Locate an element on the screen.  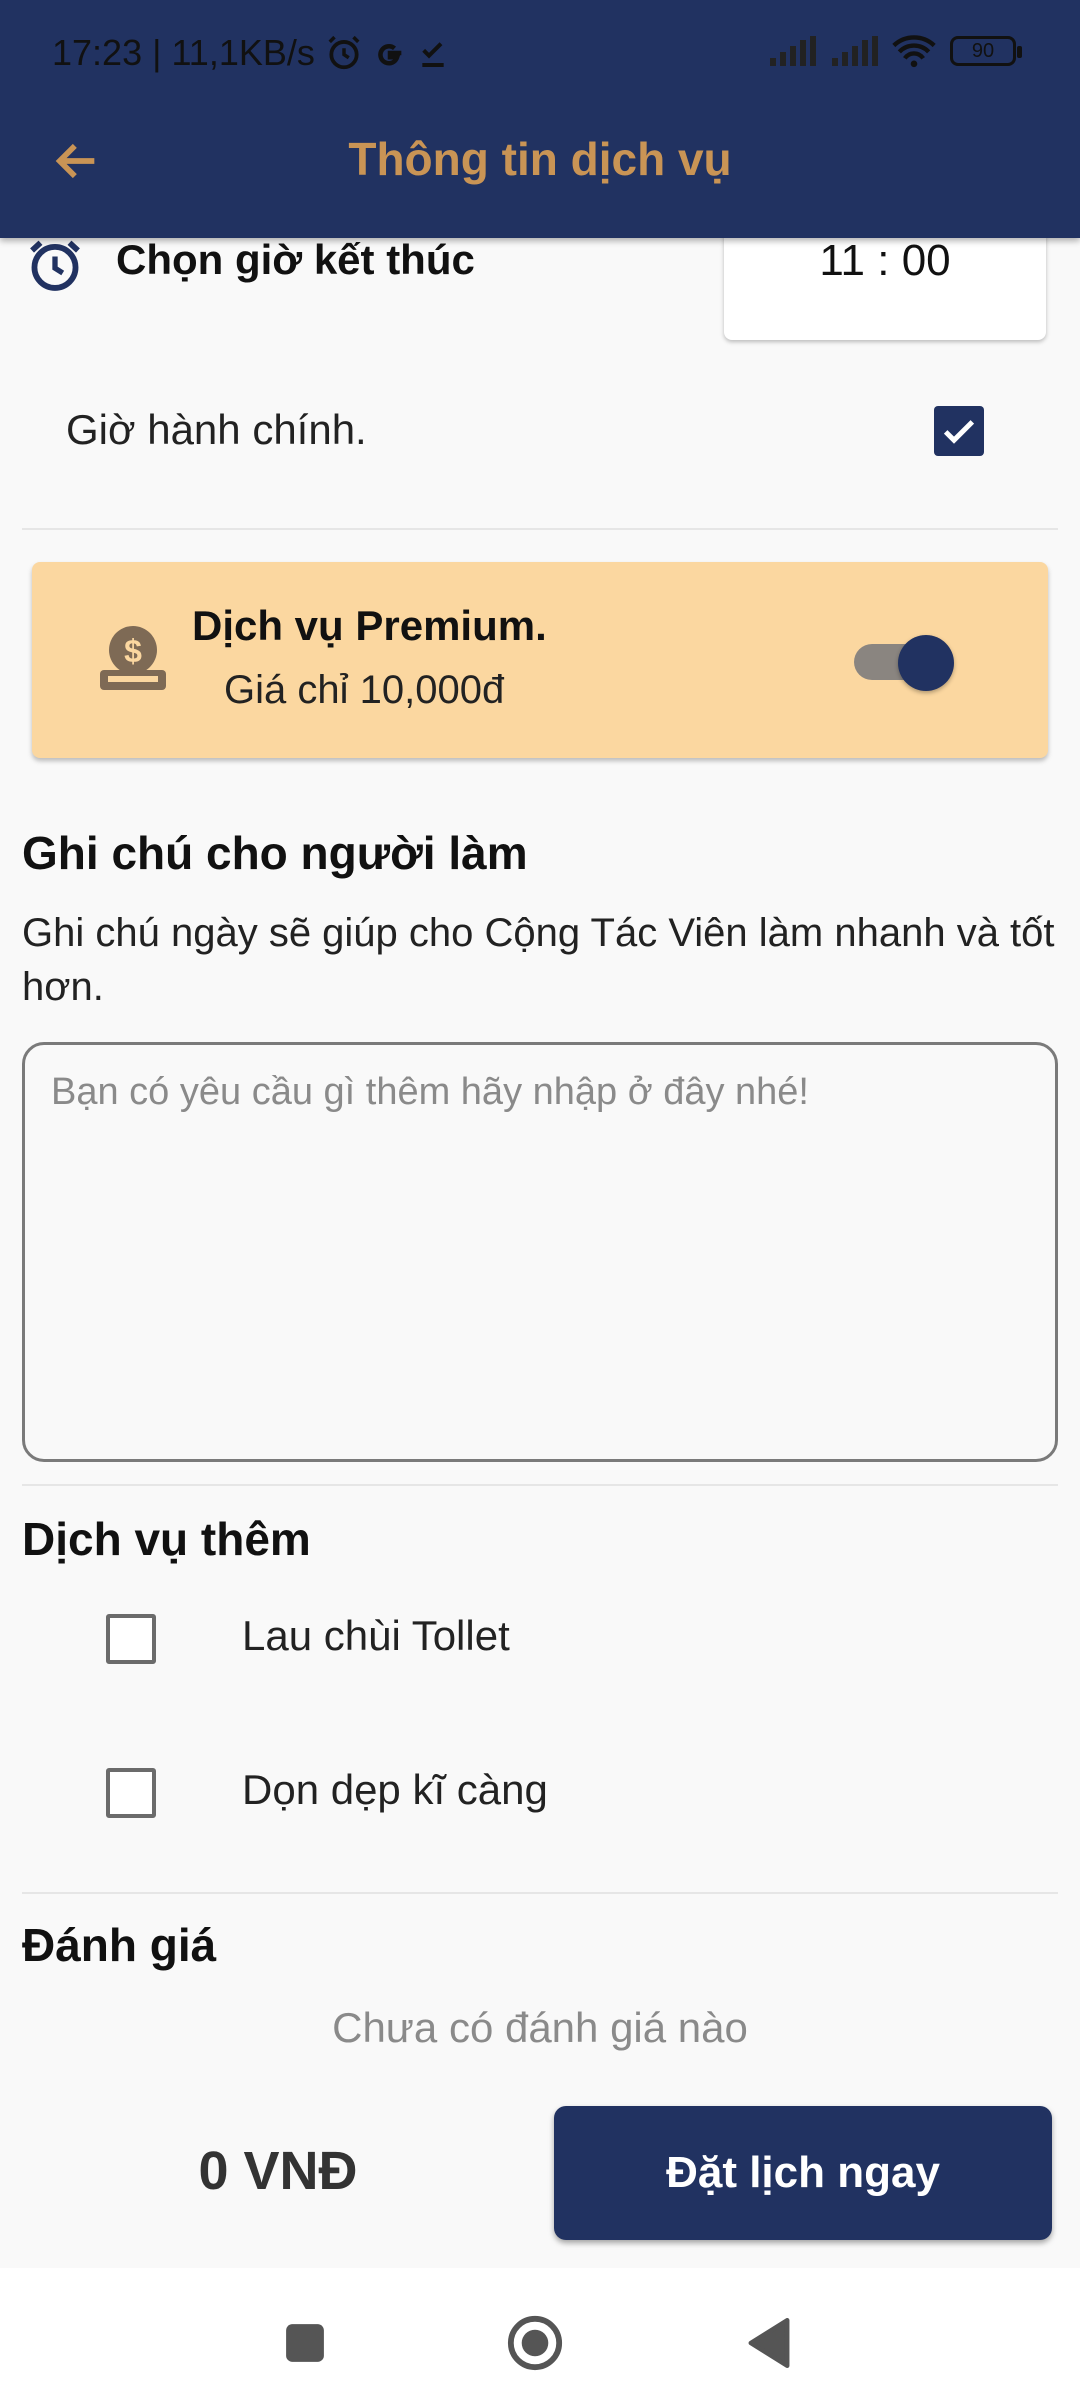
system-nav-bar is located at coordinates (540, 2334).